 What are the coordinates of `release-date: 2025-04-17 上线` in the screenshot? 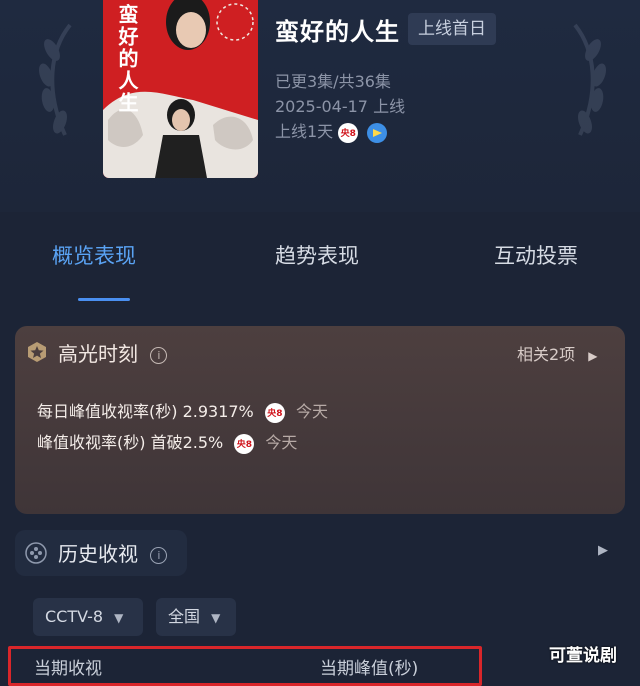 It's located at (340, 106).